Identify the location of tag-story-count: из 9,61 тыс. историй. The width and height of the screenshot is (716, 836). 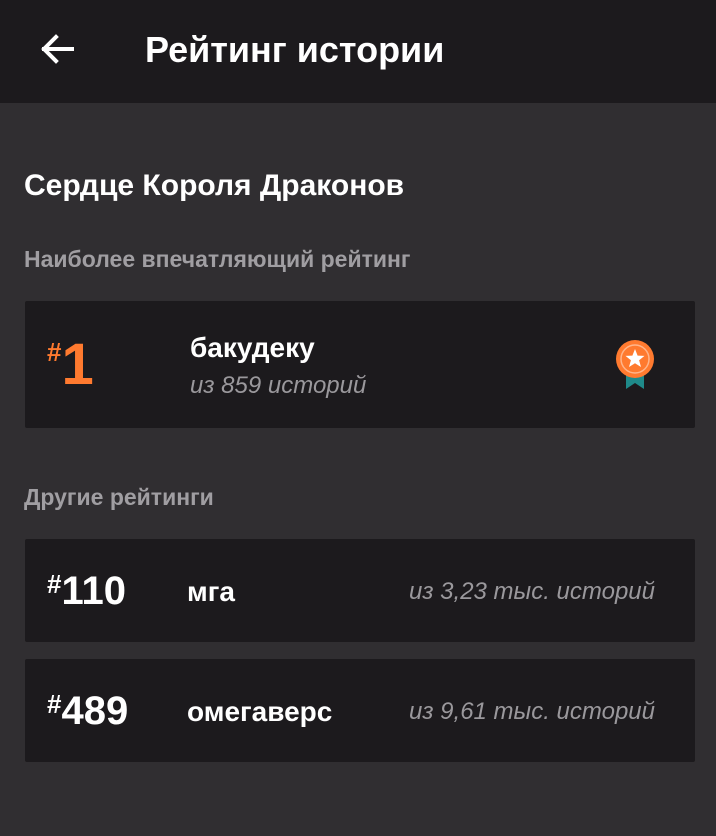
(532, 711).